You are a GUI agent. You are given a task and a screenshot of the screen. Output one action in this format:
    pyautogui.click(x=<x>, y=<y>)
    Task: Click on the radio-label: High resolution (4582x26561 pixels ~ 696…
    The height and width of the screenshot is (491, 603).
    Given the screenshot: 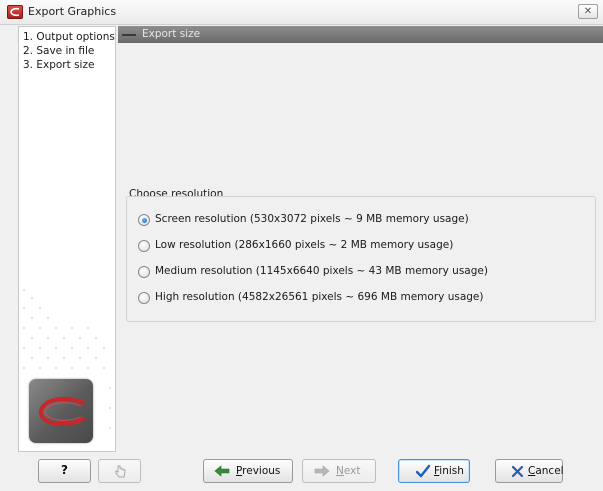 What is the action you would take?
    pyautogui.click(x=319, y=297)
    